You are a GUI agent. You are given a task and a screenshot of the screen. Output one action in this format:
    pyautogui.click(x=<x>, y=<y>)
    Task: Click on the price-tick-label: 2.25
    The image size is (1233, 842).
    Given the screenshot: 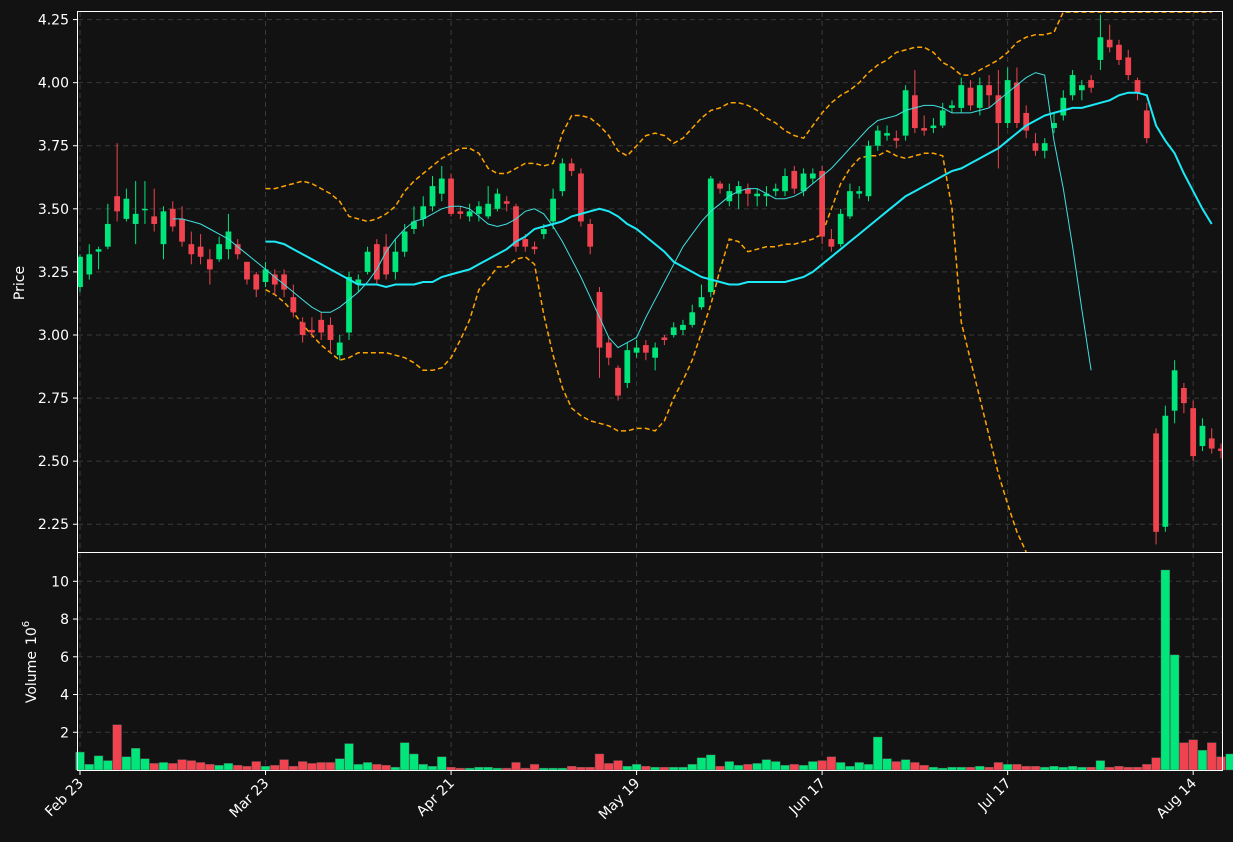 What is the action you would take?
    pyautogui.click(x=53, y=525)
    